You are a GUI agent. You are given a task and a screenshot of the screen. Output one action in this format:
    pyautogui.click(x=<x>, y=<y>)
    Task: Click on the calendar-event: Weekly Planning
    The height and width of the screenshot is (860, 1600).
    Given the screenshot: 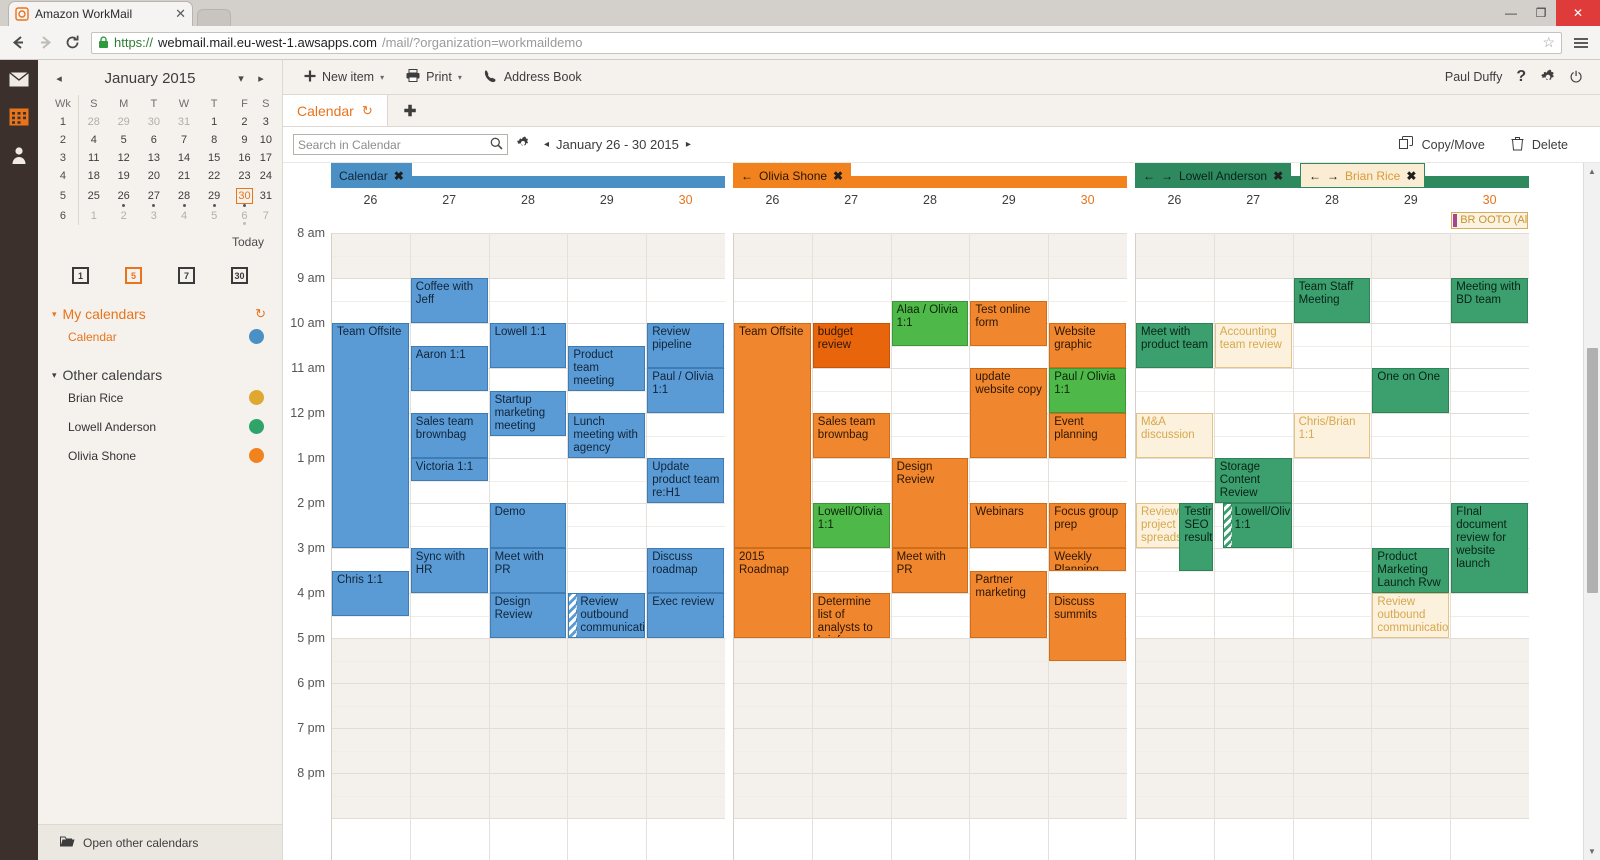 What is the action you would take?
    pyautogui.click(x=1087, y=559)
    